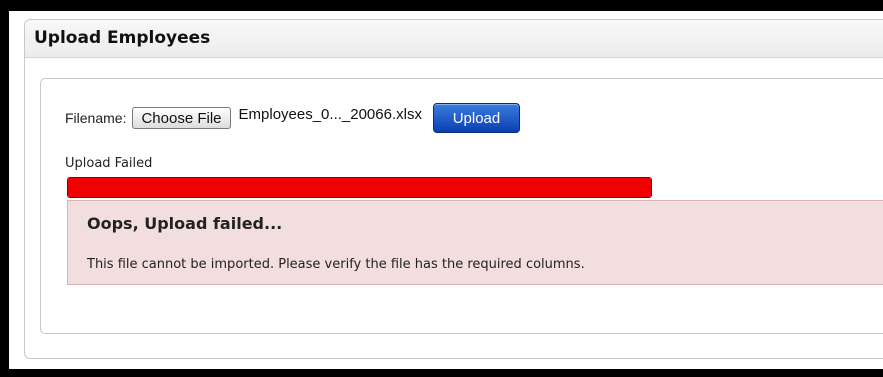  What do you see at coordinates (96, 118) in the screenshot?
I see `filename-label: Filename:` at bounding box center [96, 118].